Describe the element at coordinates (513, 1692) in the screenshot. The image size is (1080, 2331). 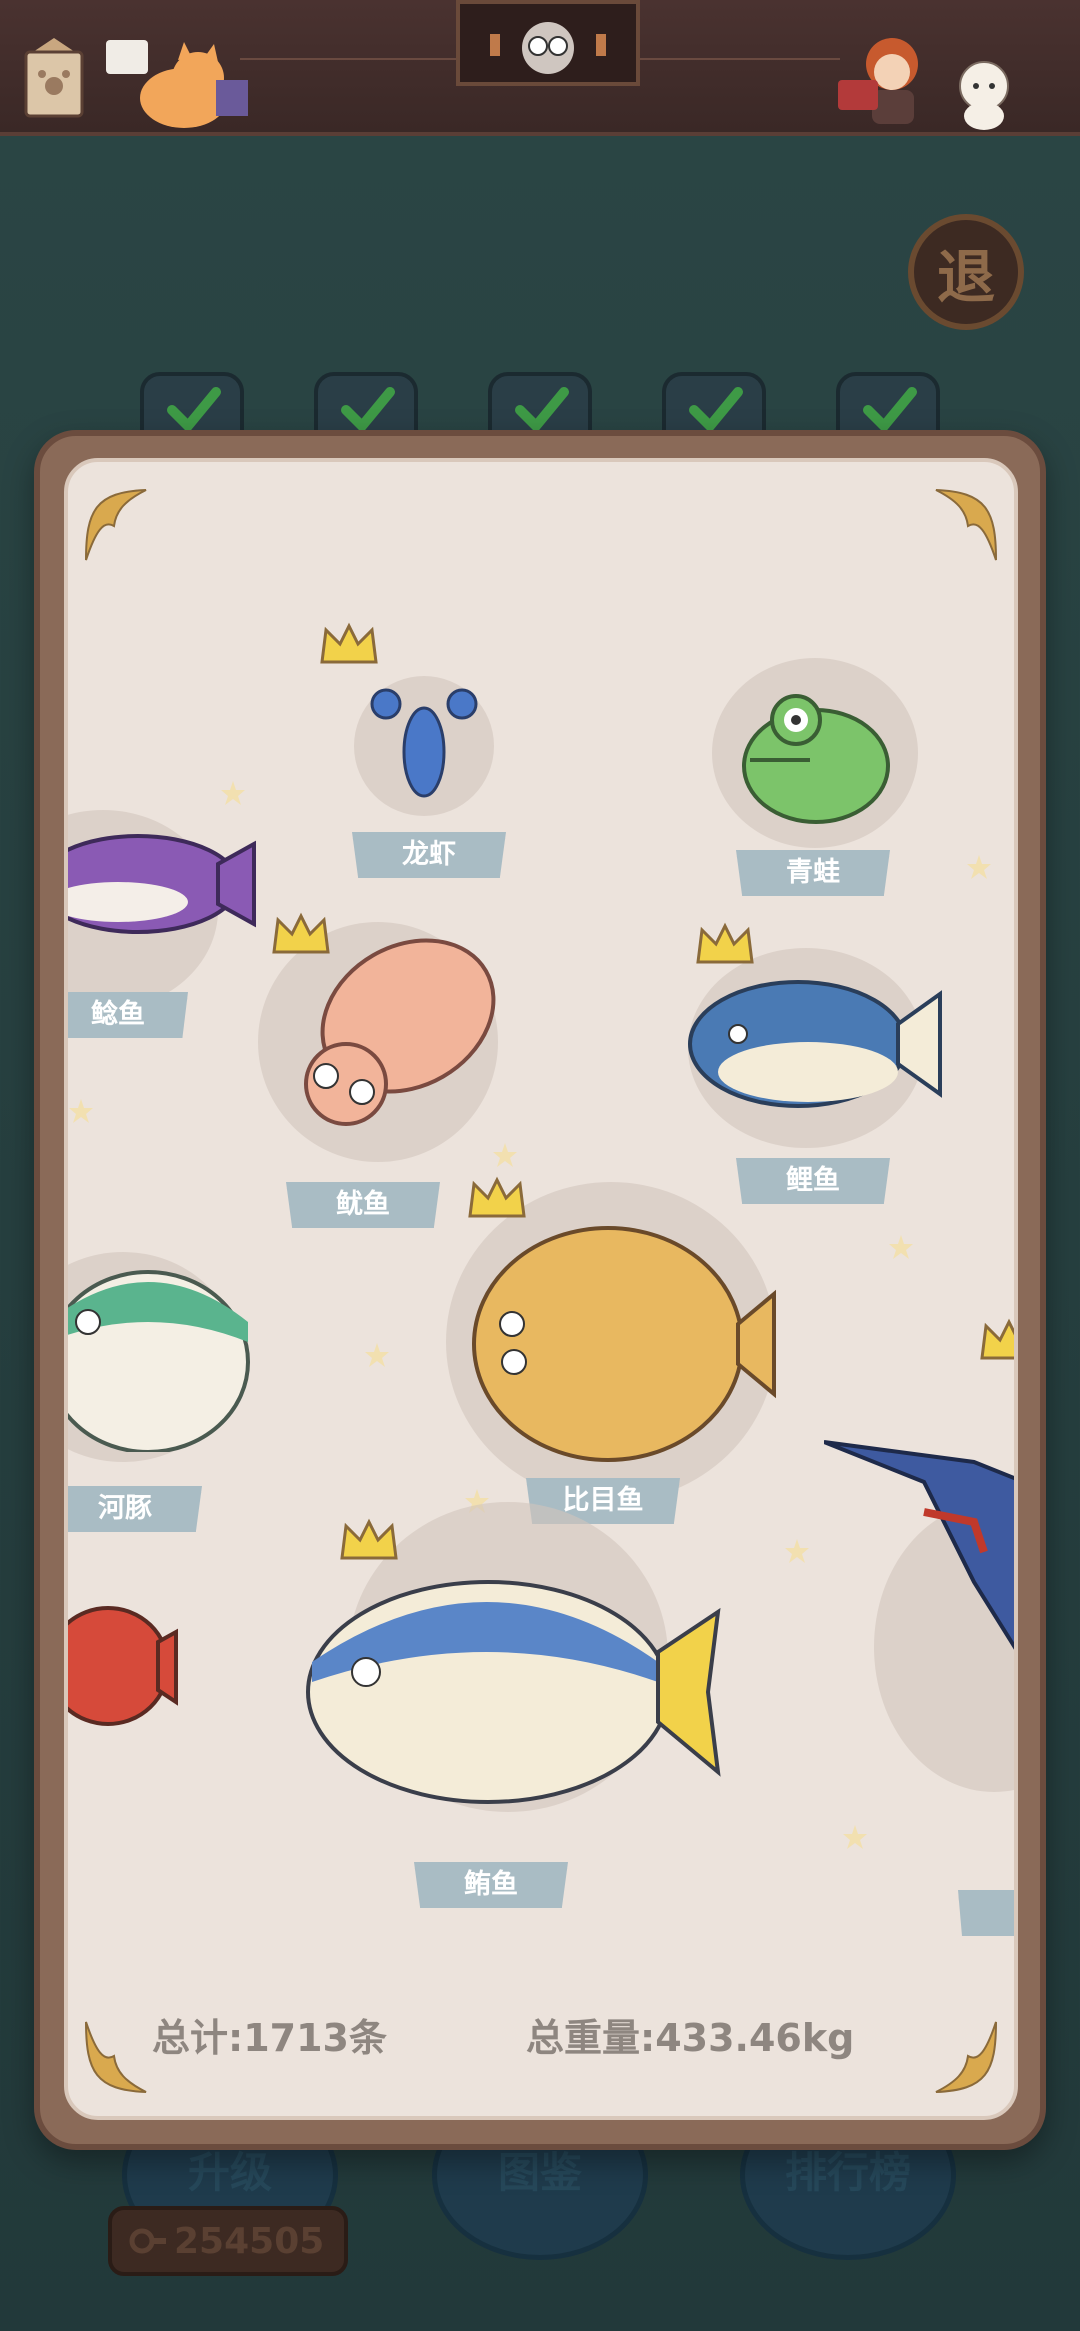
I see `tuna-icon` at that location.